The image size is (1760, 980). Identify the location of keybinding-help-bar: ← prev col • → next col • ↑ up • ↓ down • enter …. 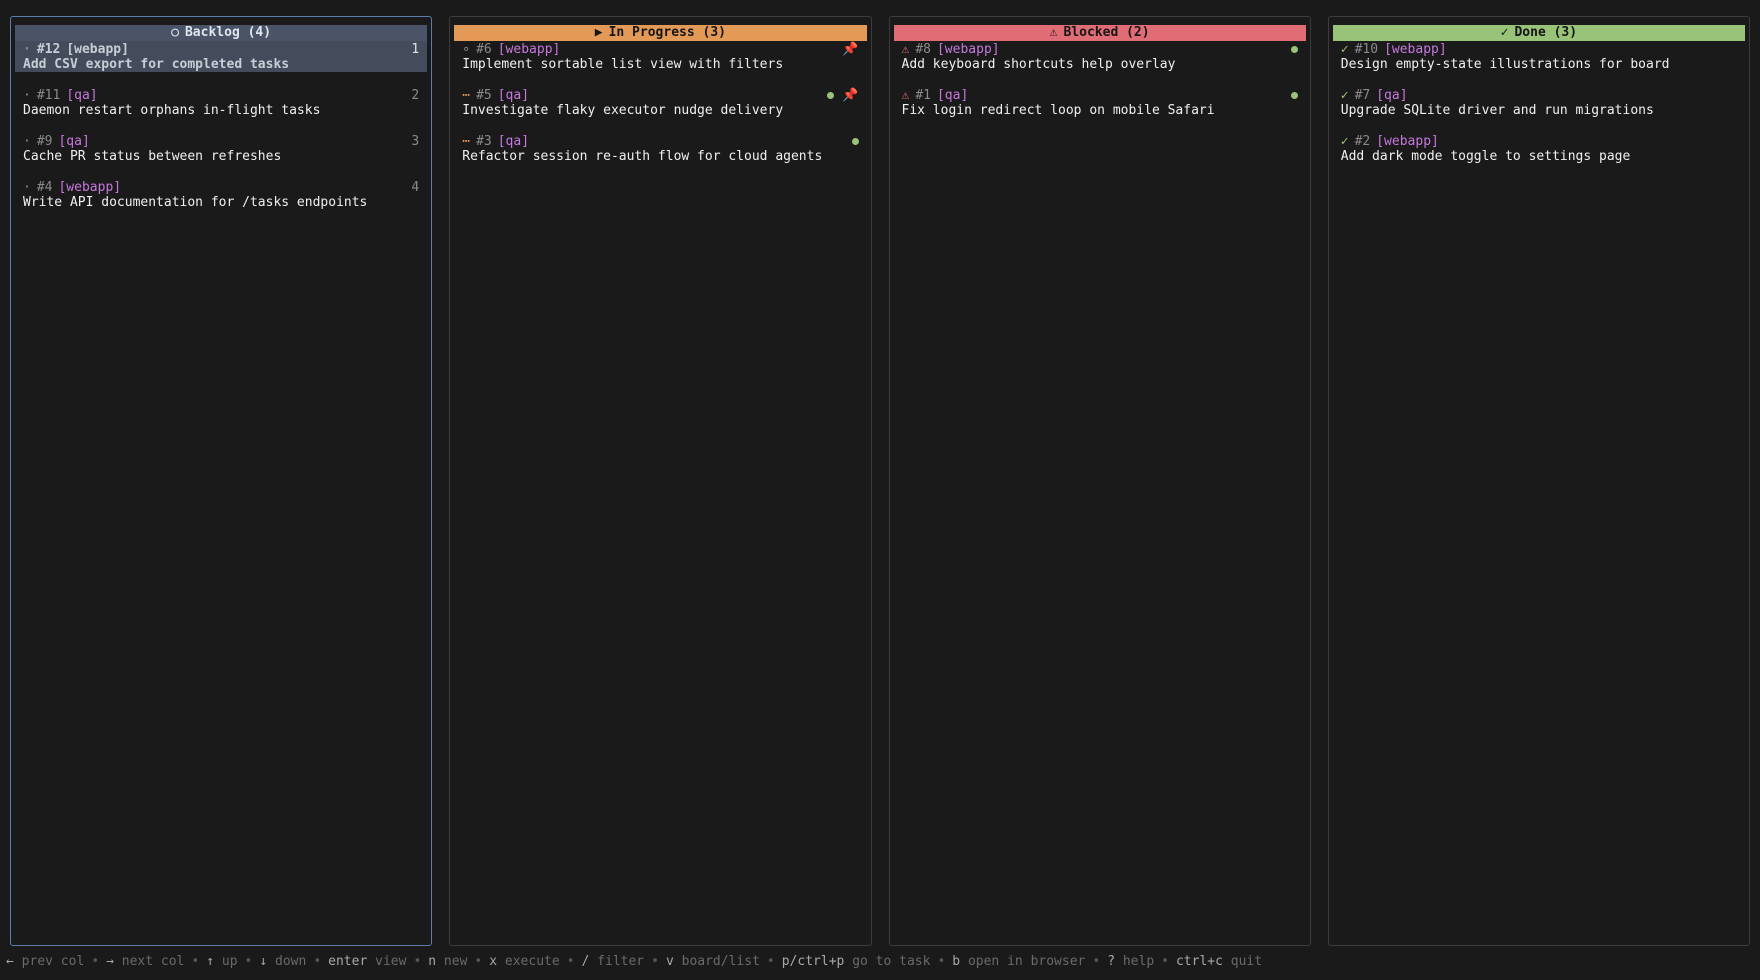
(634, 962).